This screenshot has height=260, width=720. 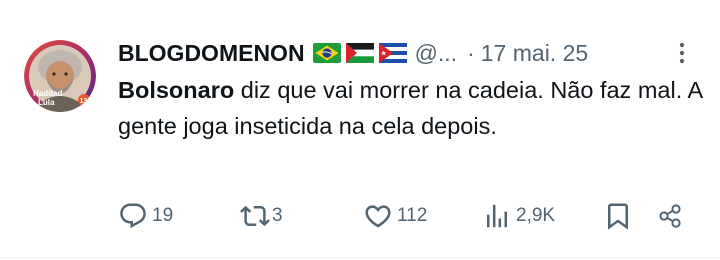 I want to click on bookmark-icon, so click(x=618, y=216).